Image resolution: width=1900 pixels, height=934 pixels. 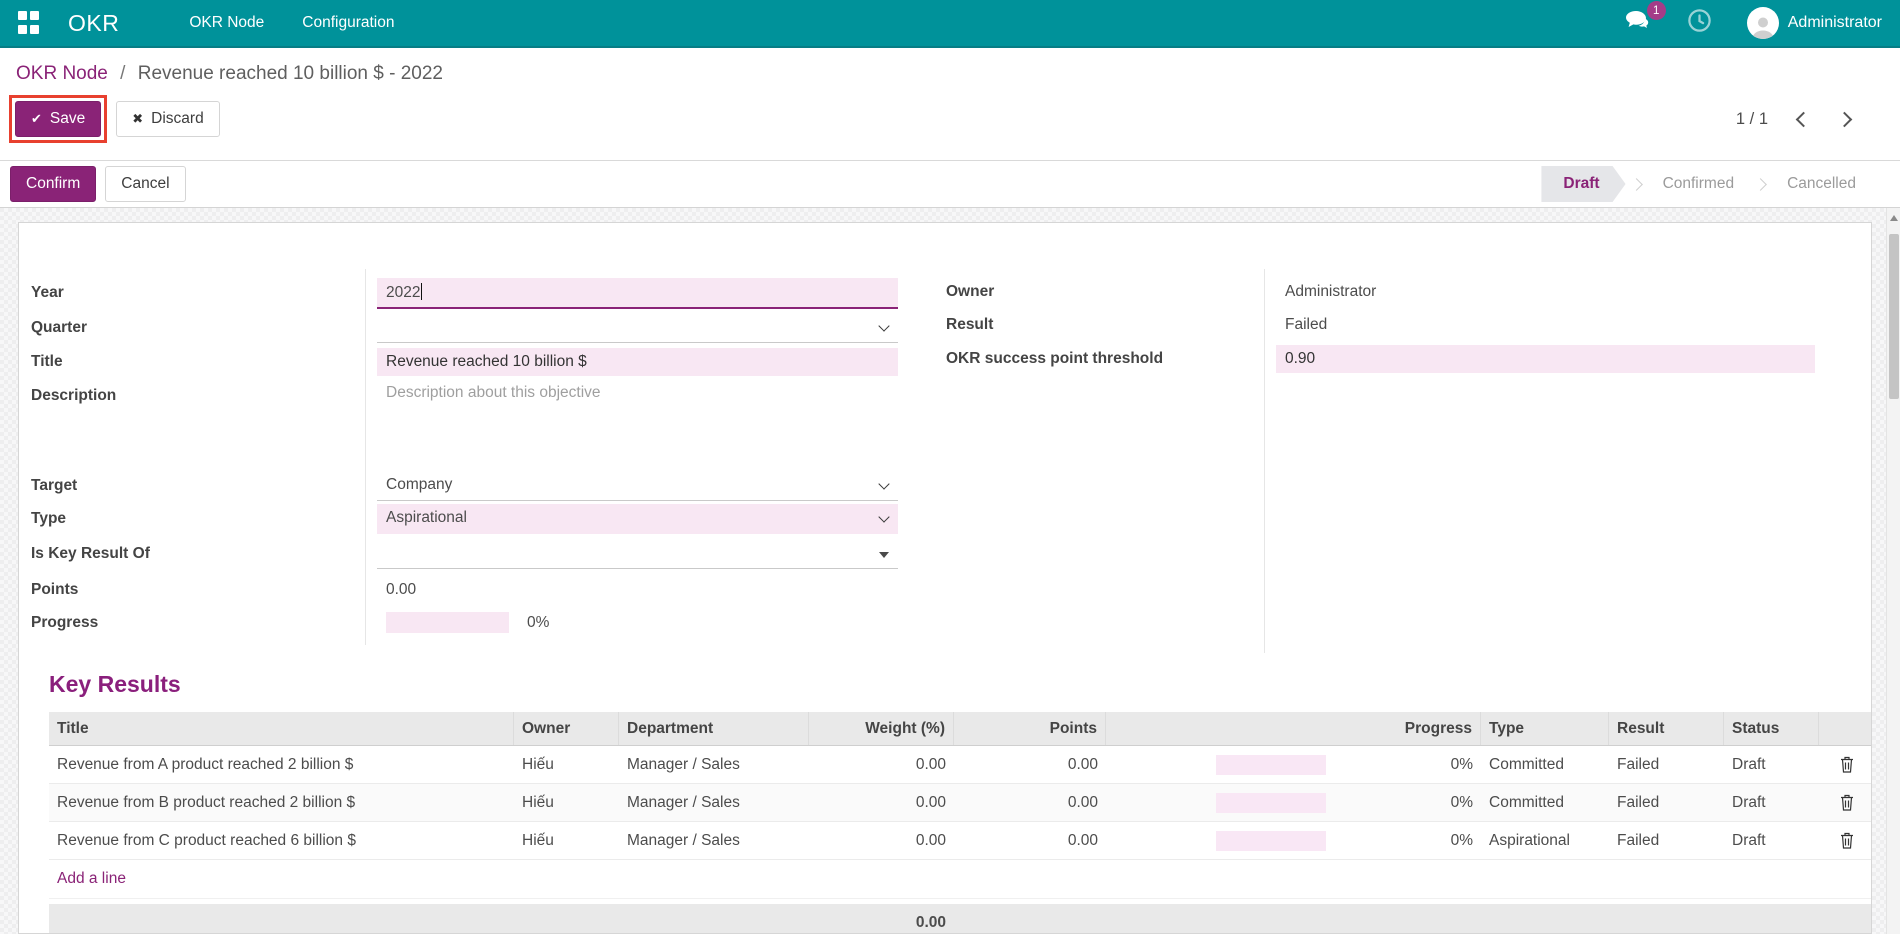 I want to click on col-title: Title, so click(x=281, y=728).